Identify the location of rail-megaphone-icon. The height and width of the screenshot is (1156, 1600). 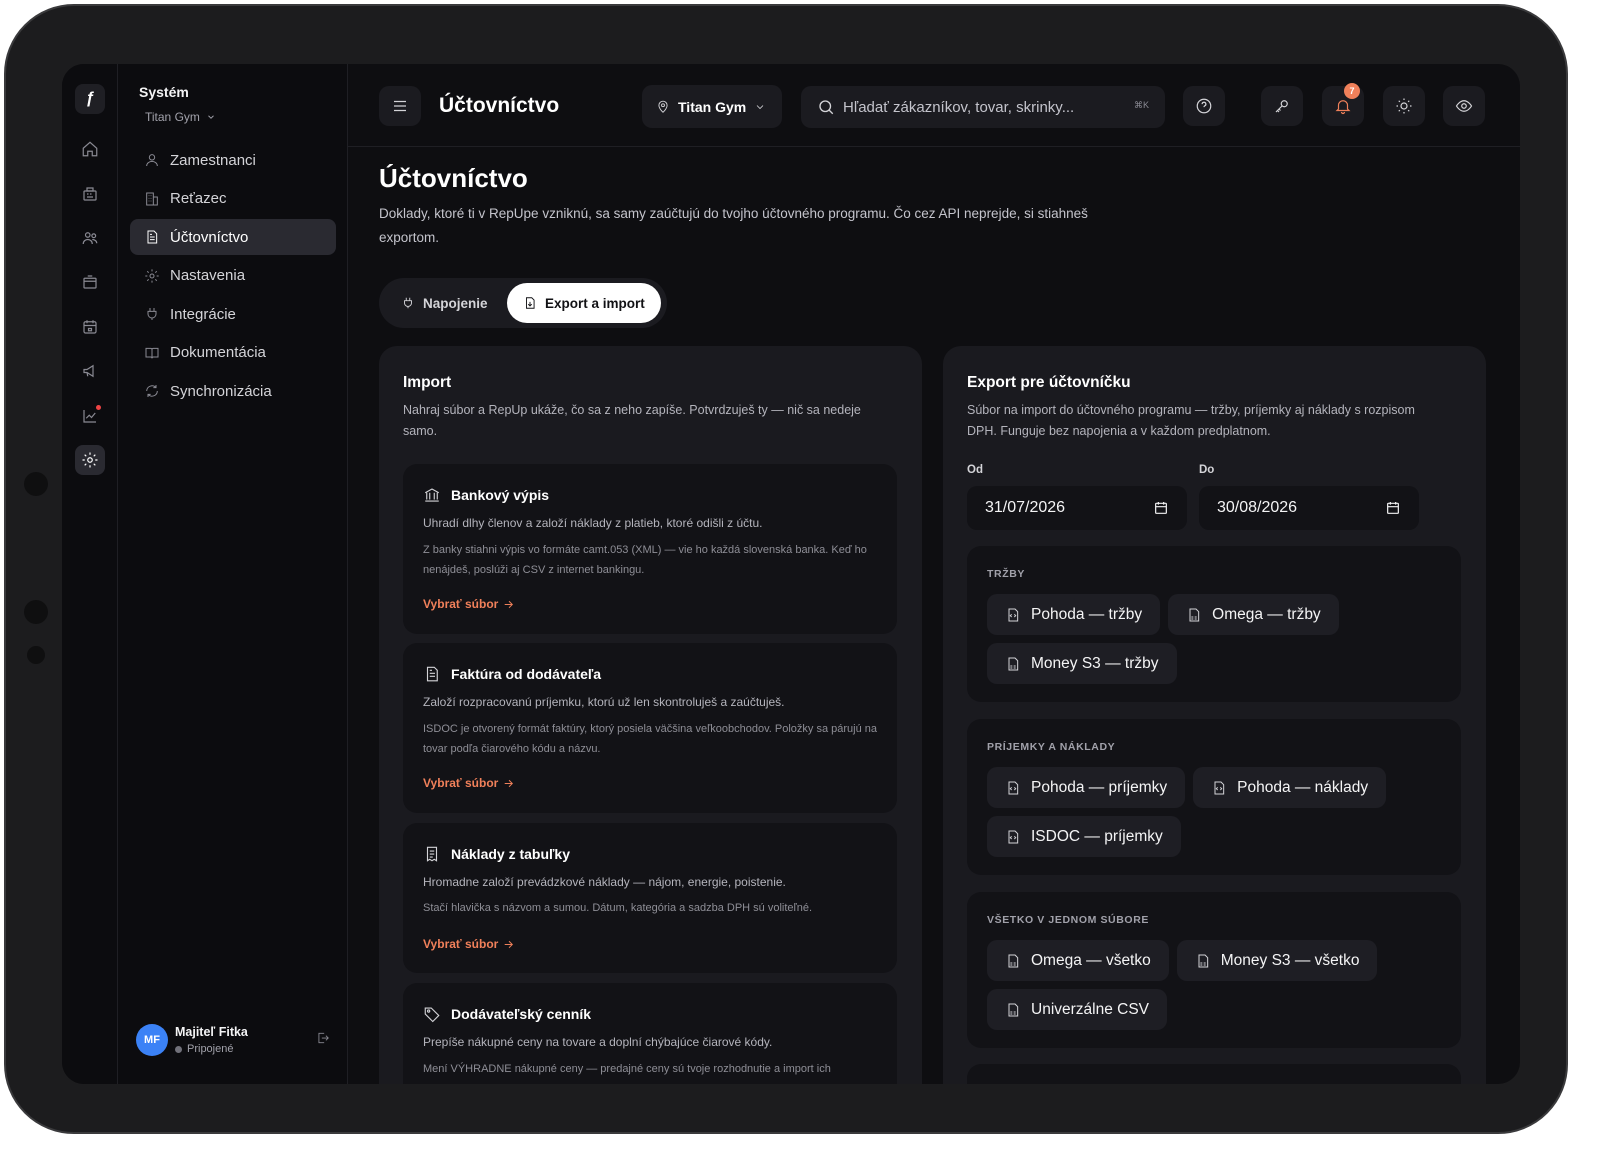
(90, 371).